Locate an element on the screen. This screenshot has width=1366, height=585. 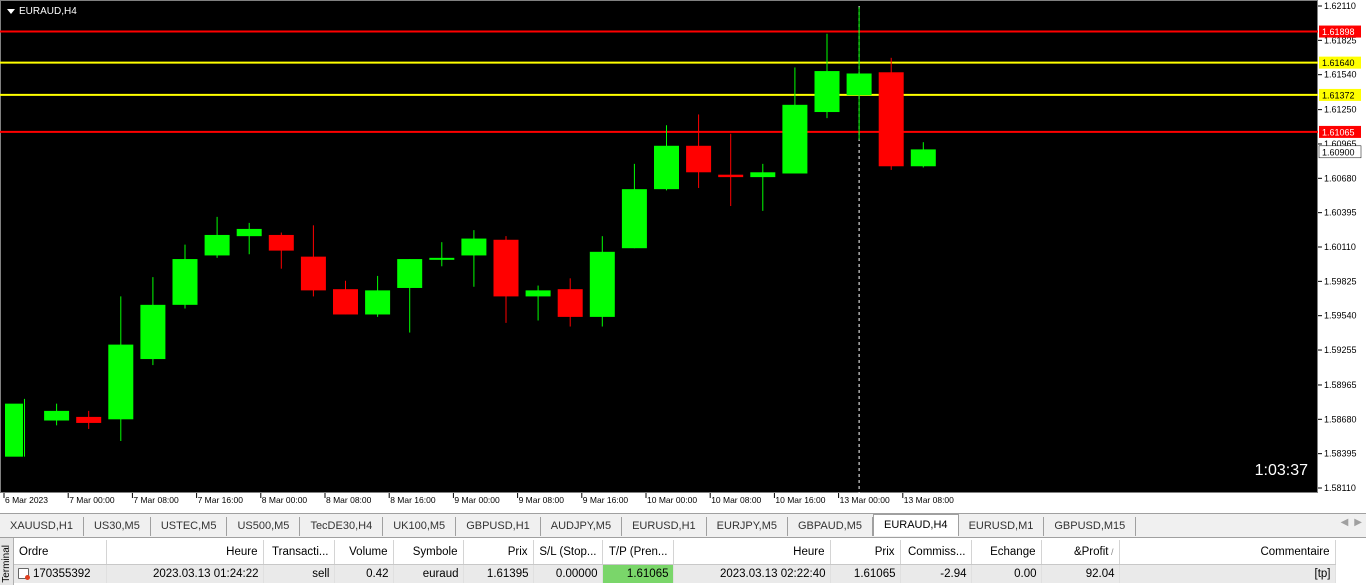
chart-tab-audjpy-m5: AUDJPY,M5 is located at coordinates (581, 526).